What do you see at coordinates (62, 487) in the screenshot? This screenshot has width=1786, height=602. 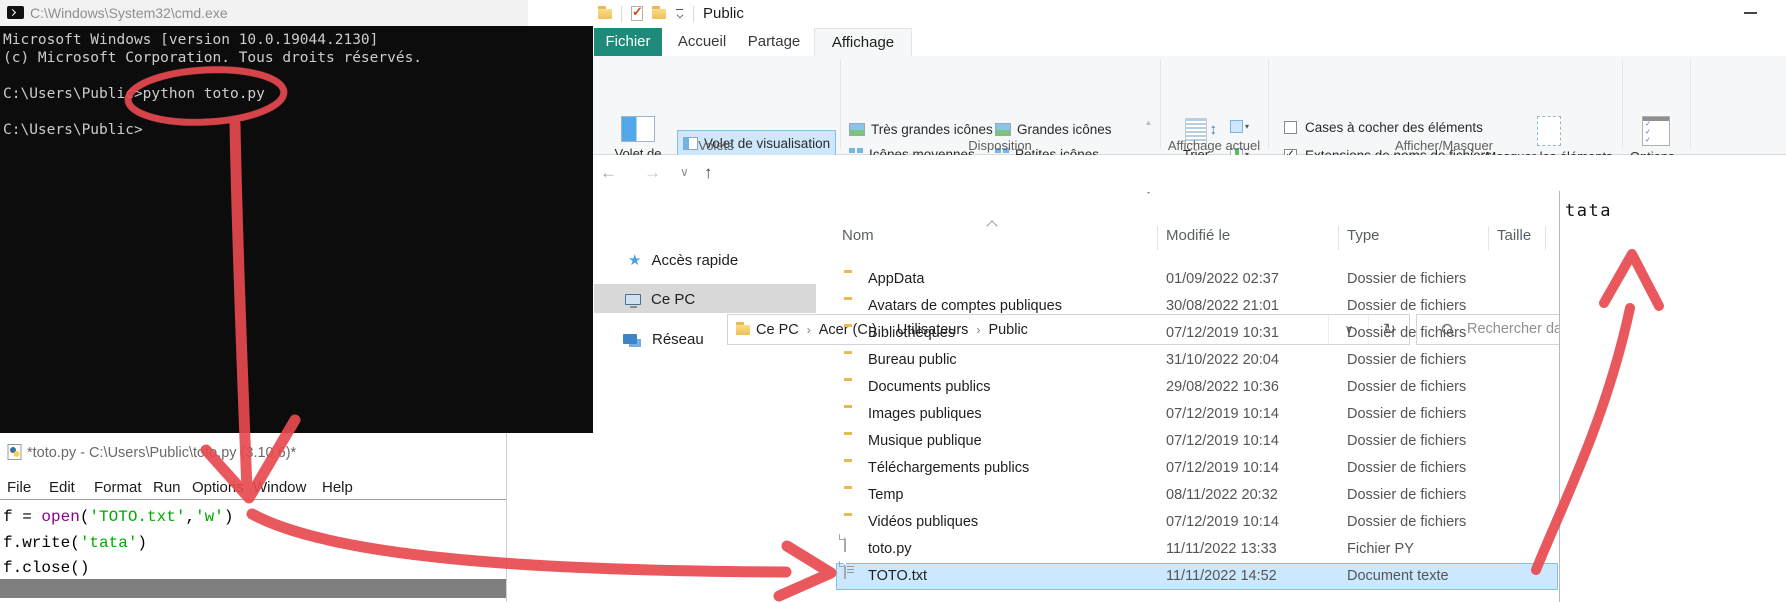 I see `menu-edit: Edit` at bounding box center [62, 487].